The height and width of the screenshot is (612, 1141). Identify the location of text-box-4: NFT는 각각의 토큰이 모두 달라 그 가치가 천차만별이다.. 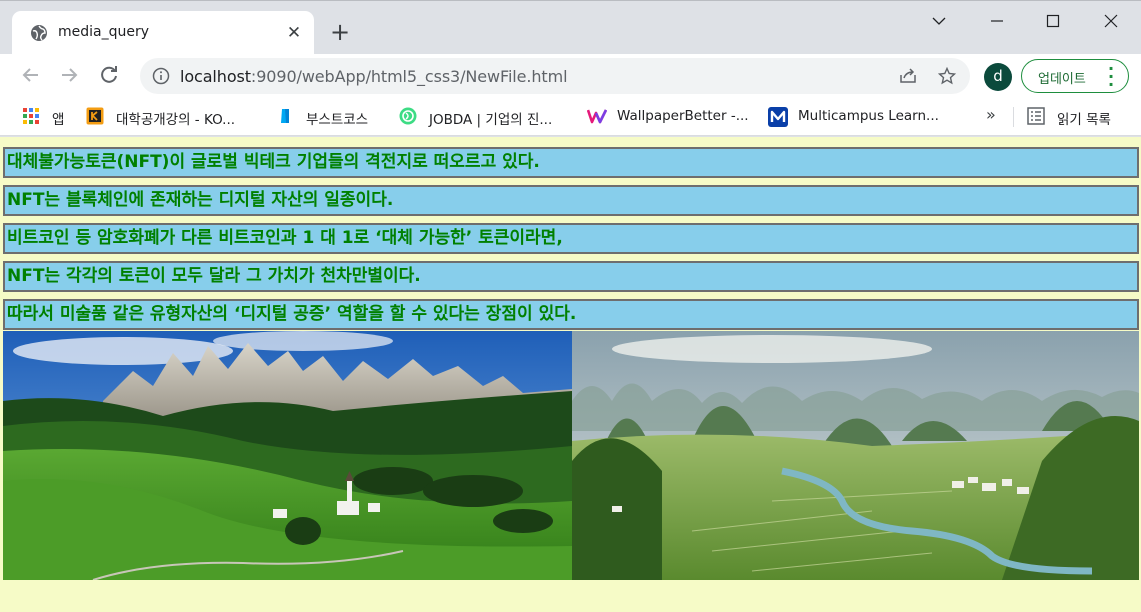
(571, 276).